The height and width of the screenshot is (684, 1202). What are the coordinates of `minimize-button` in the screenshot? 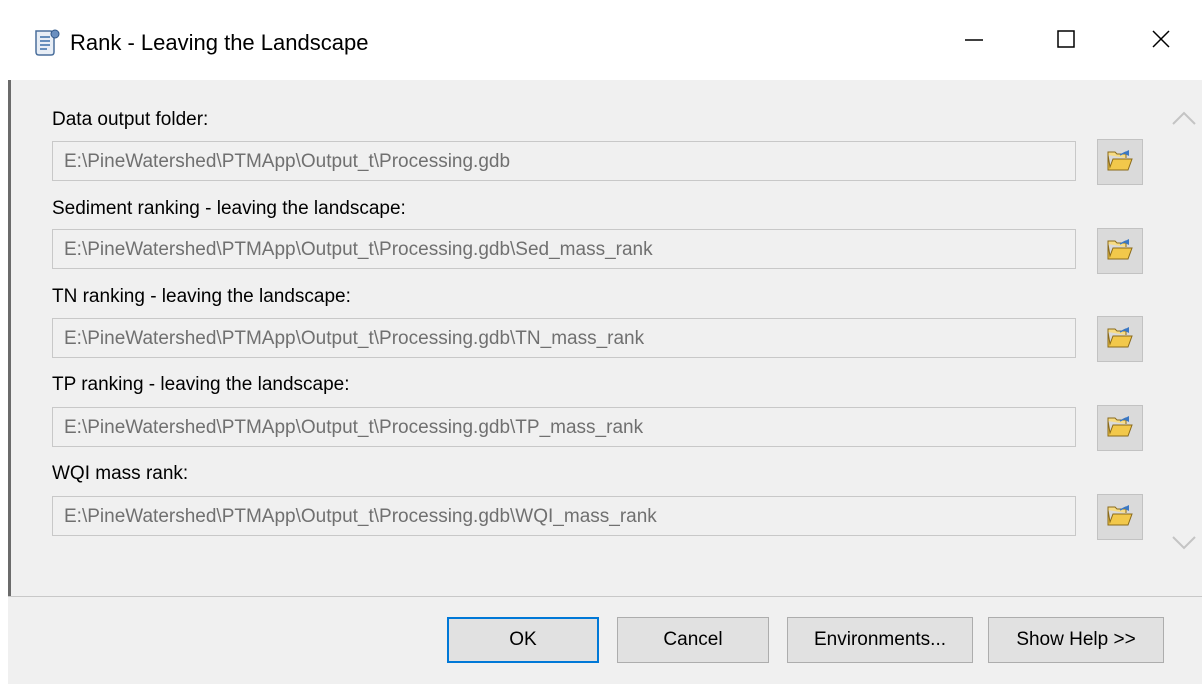 It's located at (974, 41).